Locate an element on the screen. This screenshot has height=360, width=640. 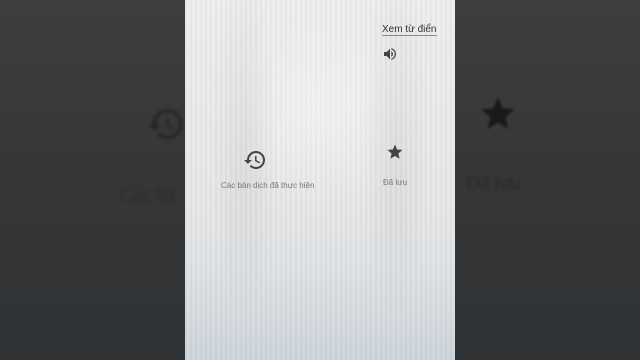
background-saved-label: Đã lưu is located at coordinates (493, 183).